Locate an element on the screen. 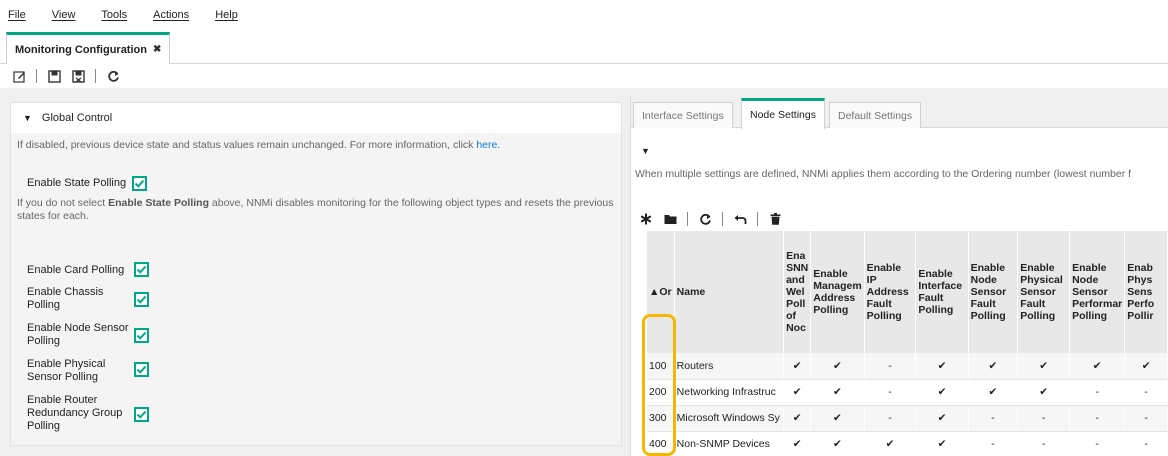 Image resolution: width=1168 pixels, height=456 pixels. undo-icon is located at coordinates (740, 219).